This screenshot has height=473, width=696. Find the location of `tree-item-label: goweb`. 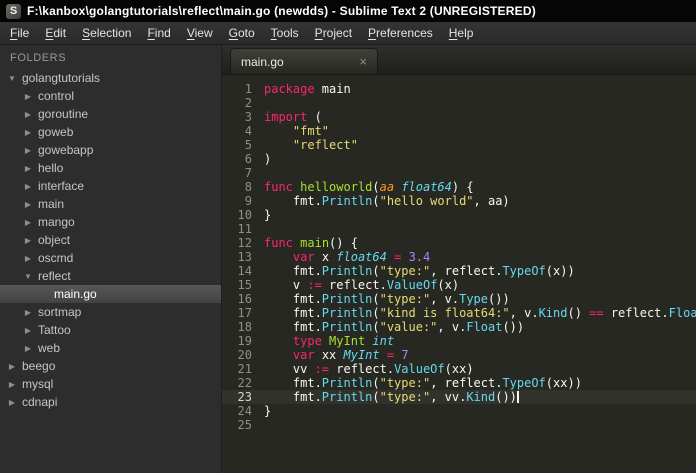

tree-item-label: goweb is located at coordinates (56, 132).